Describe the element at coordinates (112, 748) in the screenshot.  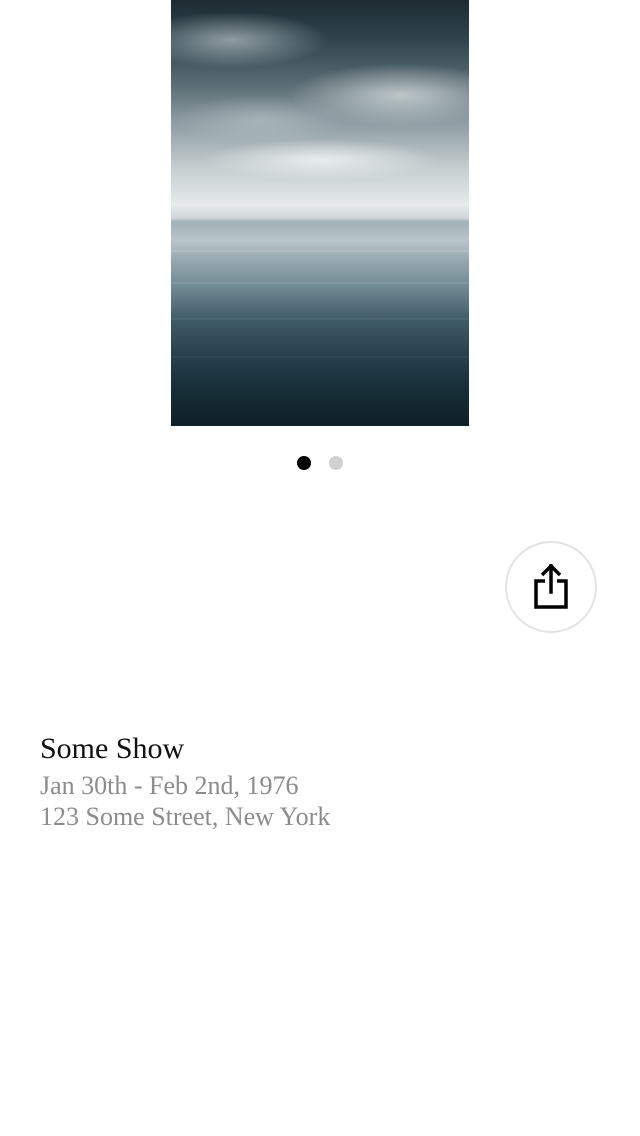
I see `show-title: Some Show` at that location.